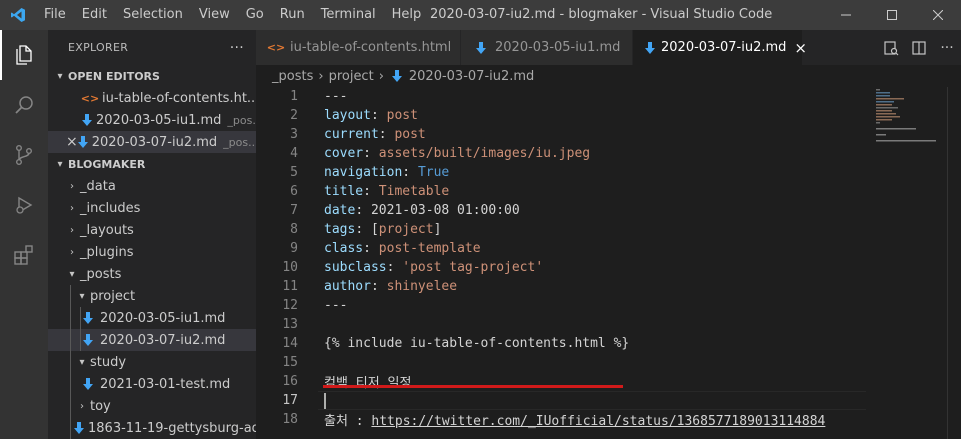 Image resolution: width=961 pixels, height=439 pixels. What do you see at coordinates (152, 384) in the screenshot?
I see `file-item: 2021-03-01-test.md` at bounding box center [152, 384].